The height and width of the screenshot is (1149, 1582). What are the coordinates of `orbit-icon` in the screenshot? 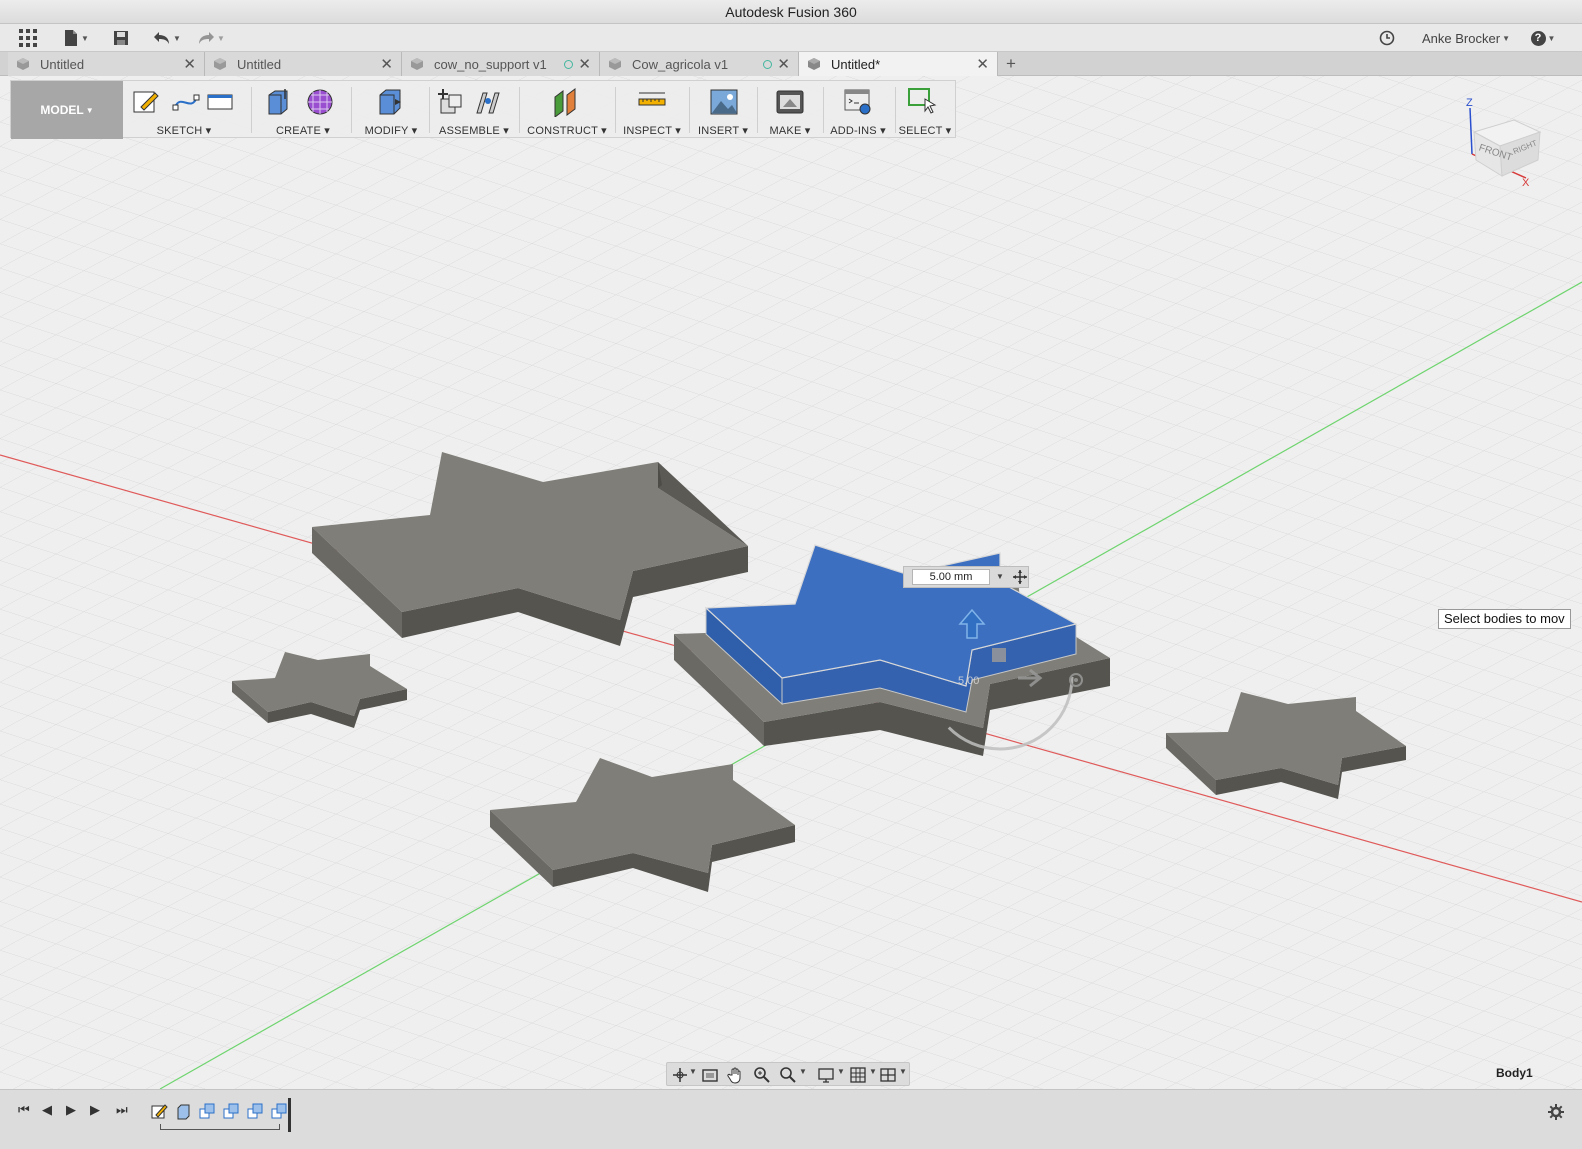 It's located at (680, 1075).